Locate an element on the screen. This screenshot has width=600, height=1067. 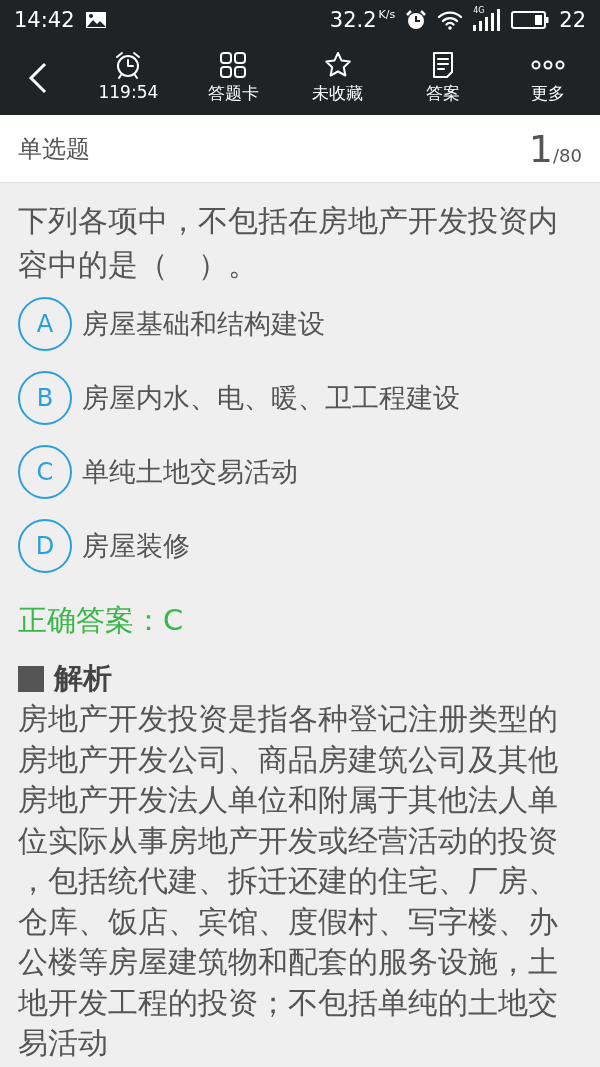
option-letter-circle: D is located at coordinates (45, 546).